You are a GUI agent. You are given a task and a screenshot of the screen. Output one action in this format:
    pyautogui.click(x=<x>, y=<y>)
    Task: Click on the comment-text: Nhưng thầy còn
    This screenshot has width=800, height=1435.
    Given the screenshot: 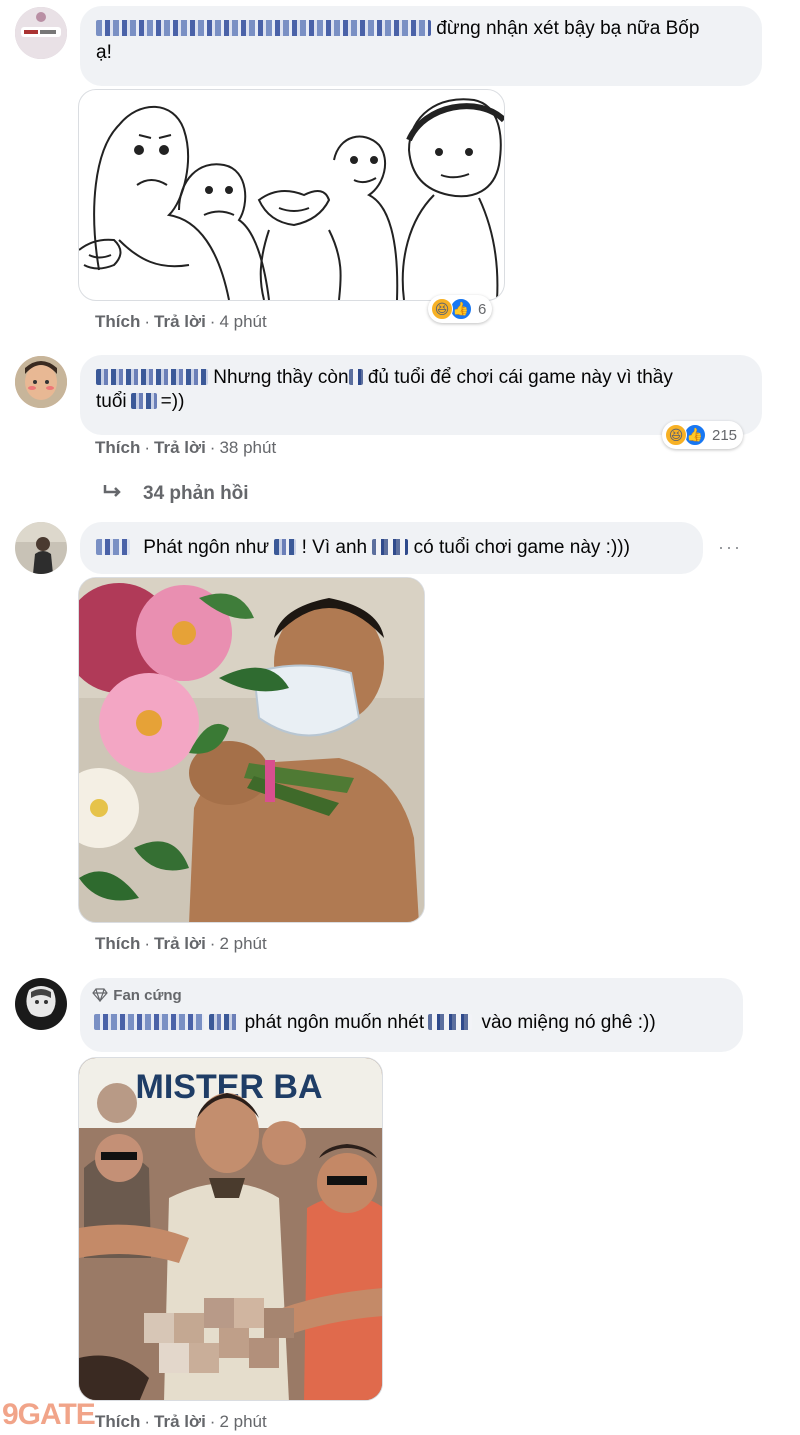 What is the action you would take?
    pyautogui.click(x=281, y=377)
    